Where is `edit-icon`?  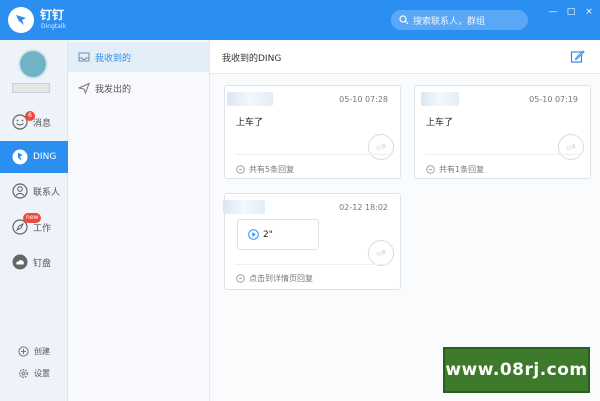 edit-icon is located at coordinates (577, 56).